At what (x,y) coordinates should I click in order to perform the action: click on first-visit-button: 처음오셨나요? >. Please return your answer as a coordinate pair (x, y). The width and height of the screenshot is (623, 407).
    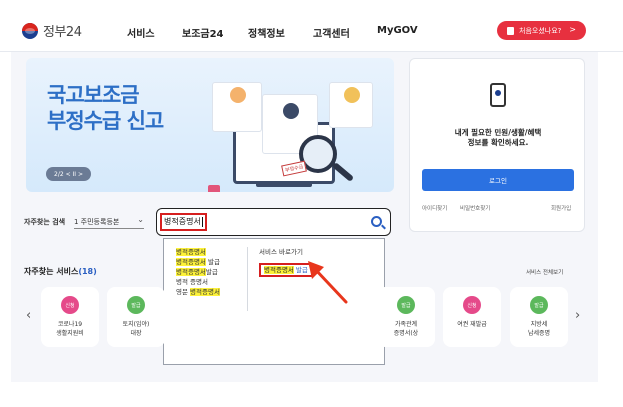
    Looking at the image, I should click on (541, 30).